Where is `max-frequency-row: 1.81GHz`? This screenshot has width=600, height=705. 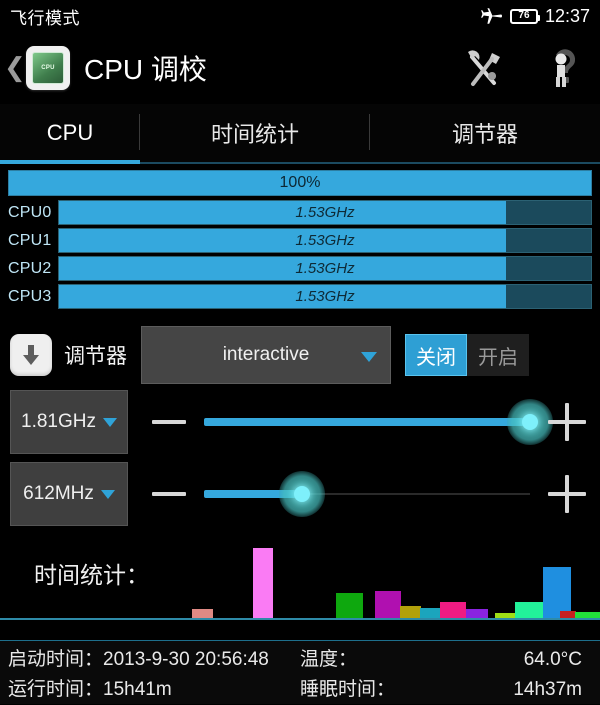
max-frequency-row: 1.81GHz is located at coordinates (300, 422).